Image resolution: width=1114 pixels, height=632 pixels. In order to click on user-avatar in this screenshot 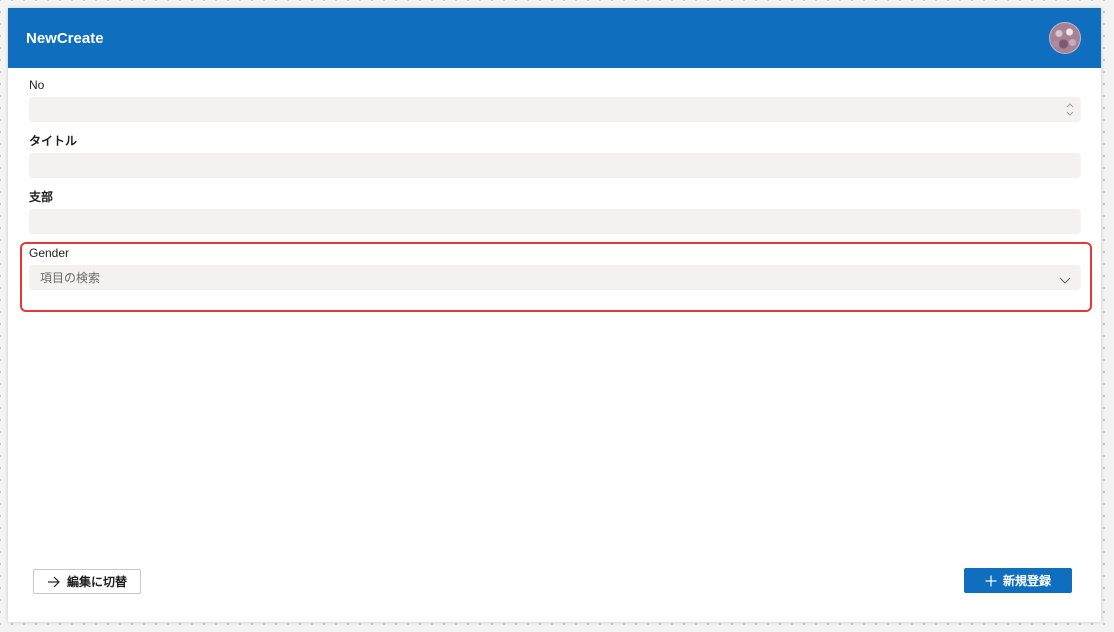, I will do `click(1065, 38)`.